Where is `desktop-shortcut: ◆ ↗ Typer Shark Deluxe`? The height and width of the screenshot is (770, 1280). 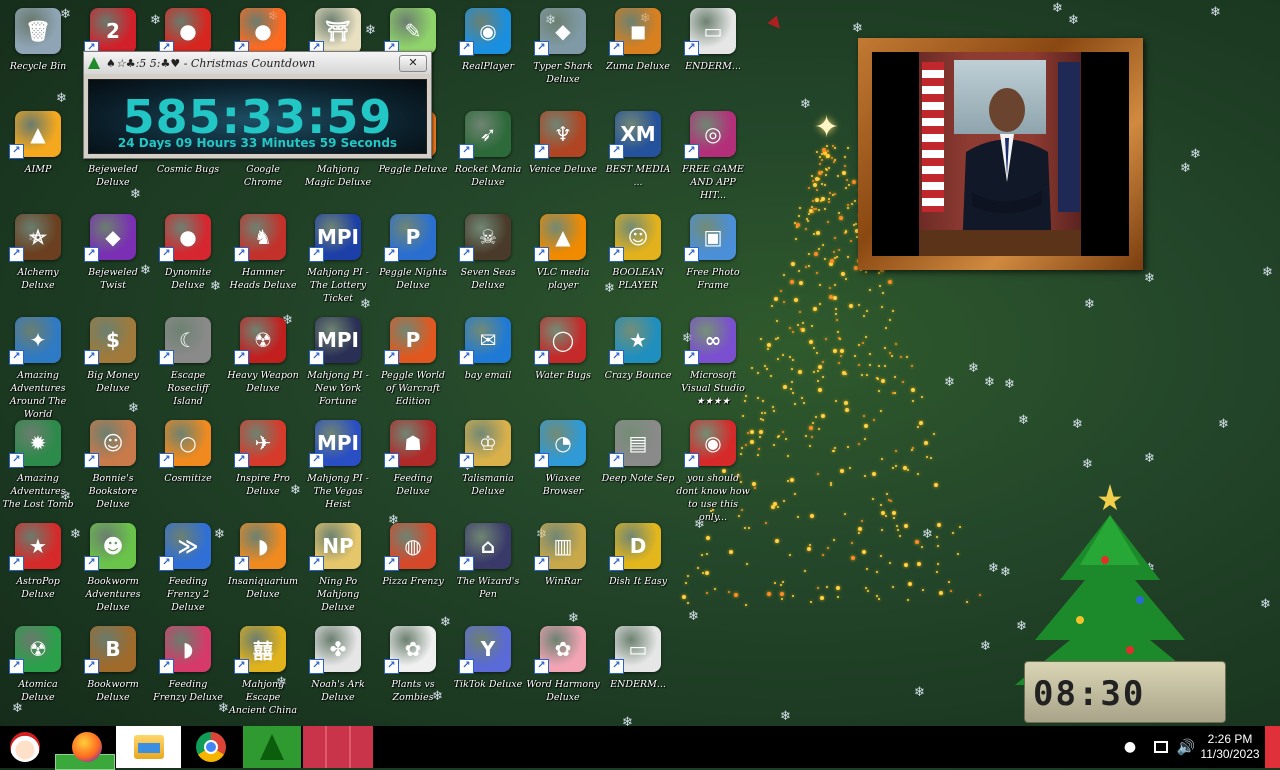 desktop-shortcut: ◆ ↗ Typer Shark Deluxe is located at coordinates (563, 50).